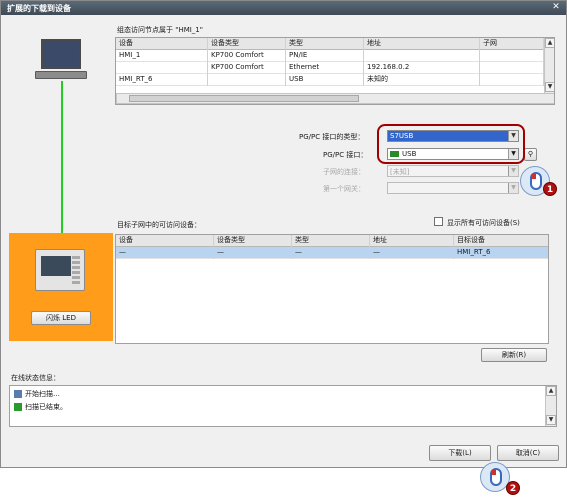 This screenshot has height=502, width=567. What do you see at coordinates (530, 154) in the screenshot?
I see `search-icon: ⚲` at bounding box center [530, 154].